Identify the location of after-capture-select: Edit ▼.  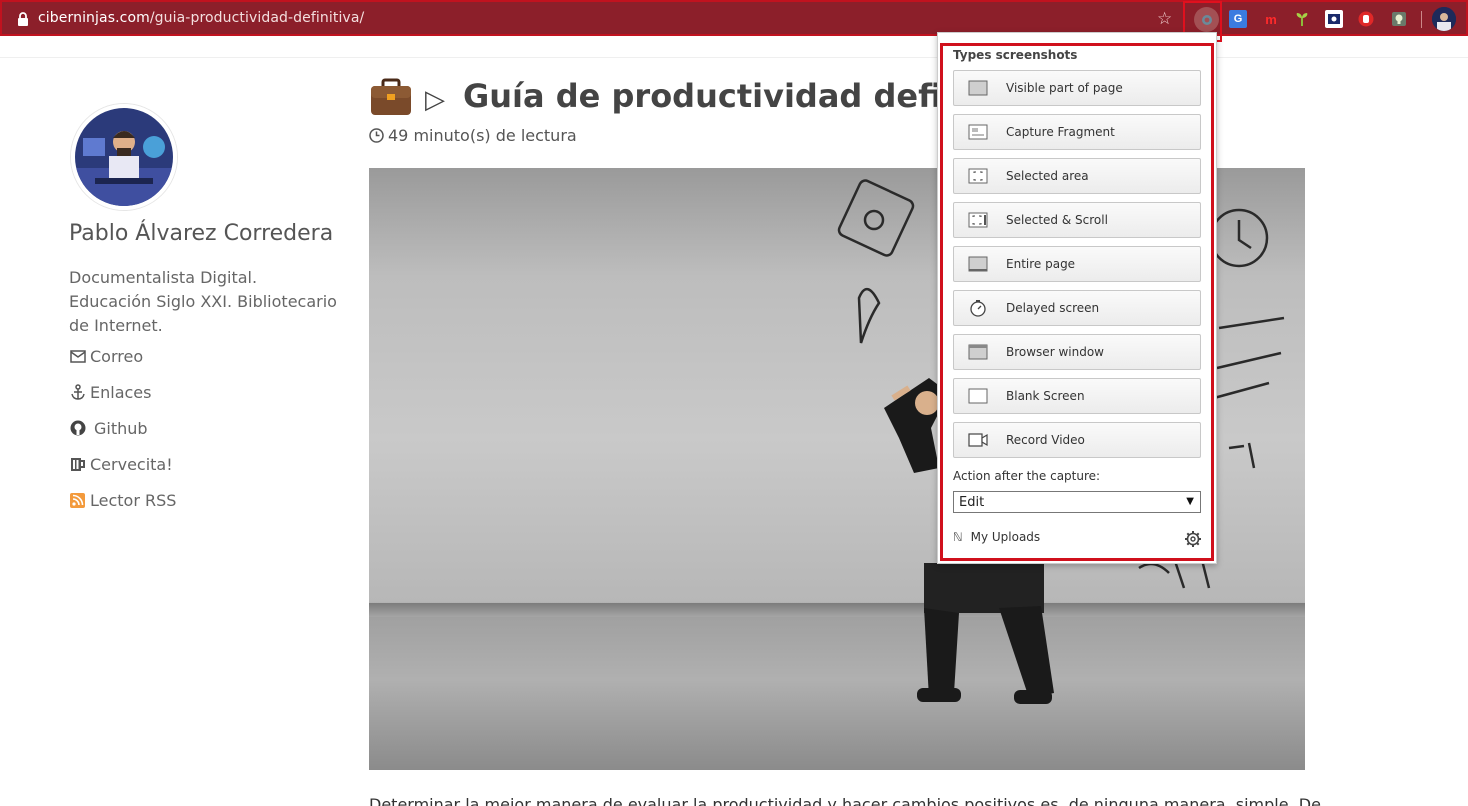
(1077, 502).